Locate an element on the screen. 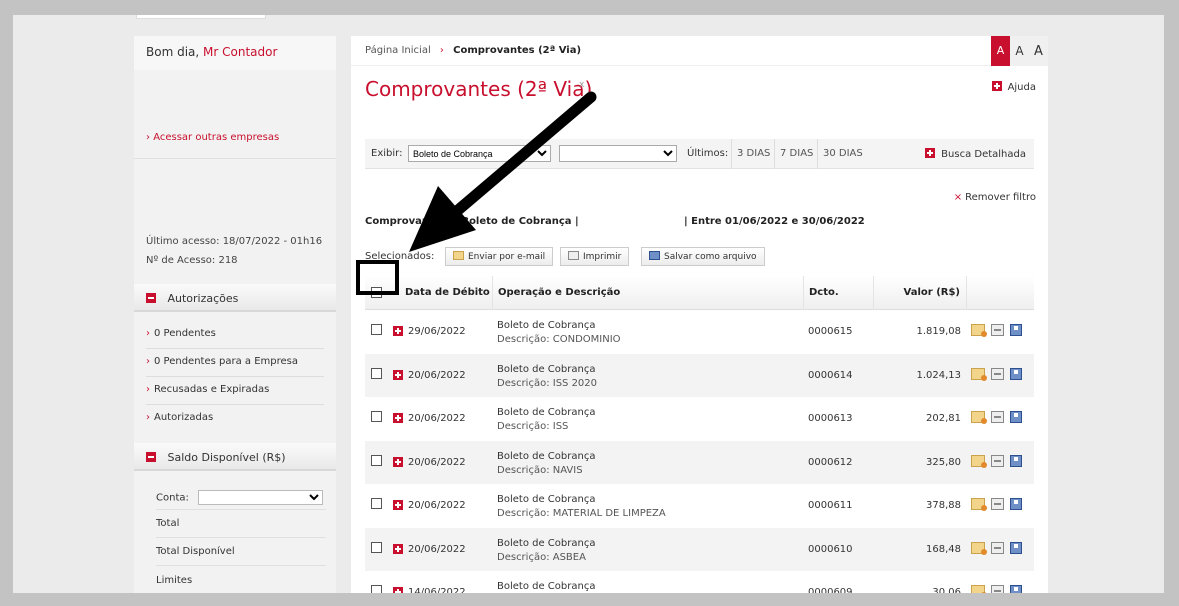  row-document: 0000612 is located at coordinates (830, 462).